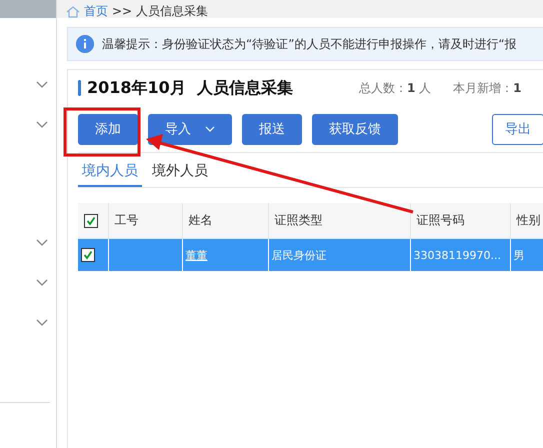  What do you see at coordinates (85, 44) in the screenshot?
I see `info-icon` at bounding box center [85, 44].